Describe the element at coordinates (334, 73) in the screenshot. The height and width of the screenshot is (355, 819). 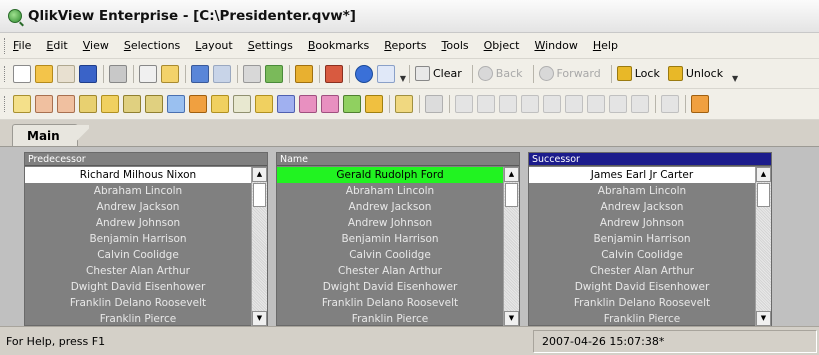
I see `design-tools-icon` at that location.